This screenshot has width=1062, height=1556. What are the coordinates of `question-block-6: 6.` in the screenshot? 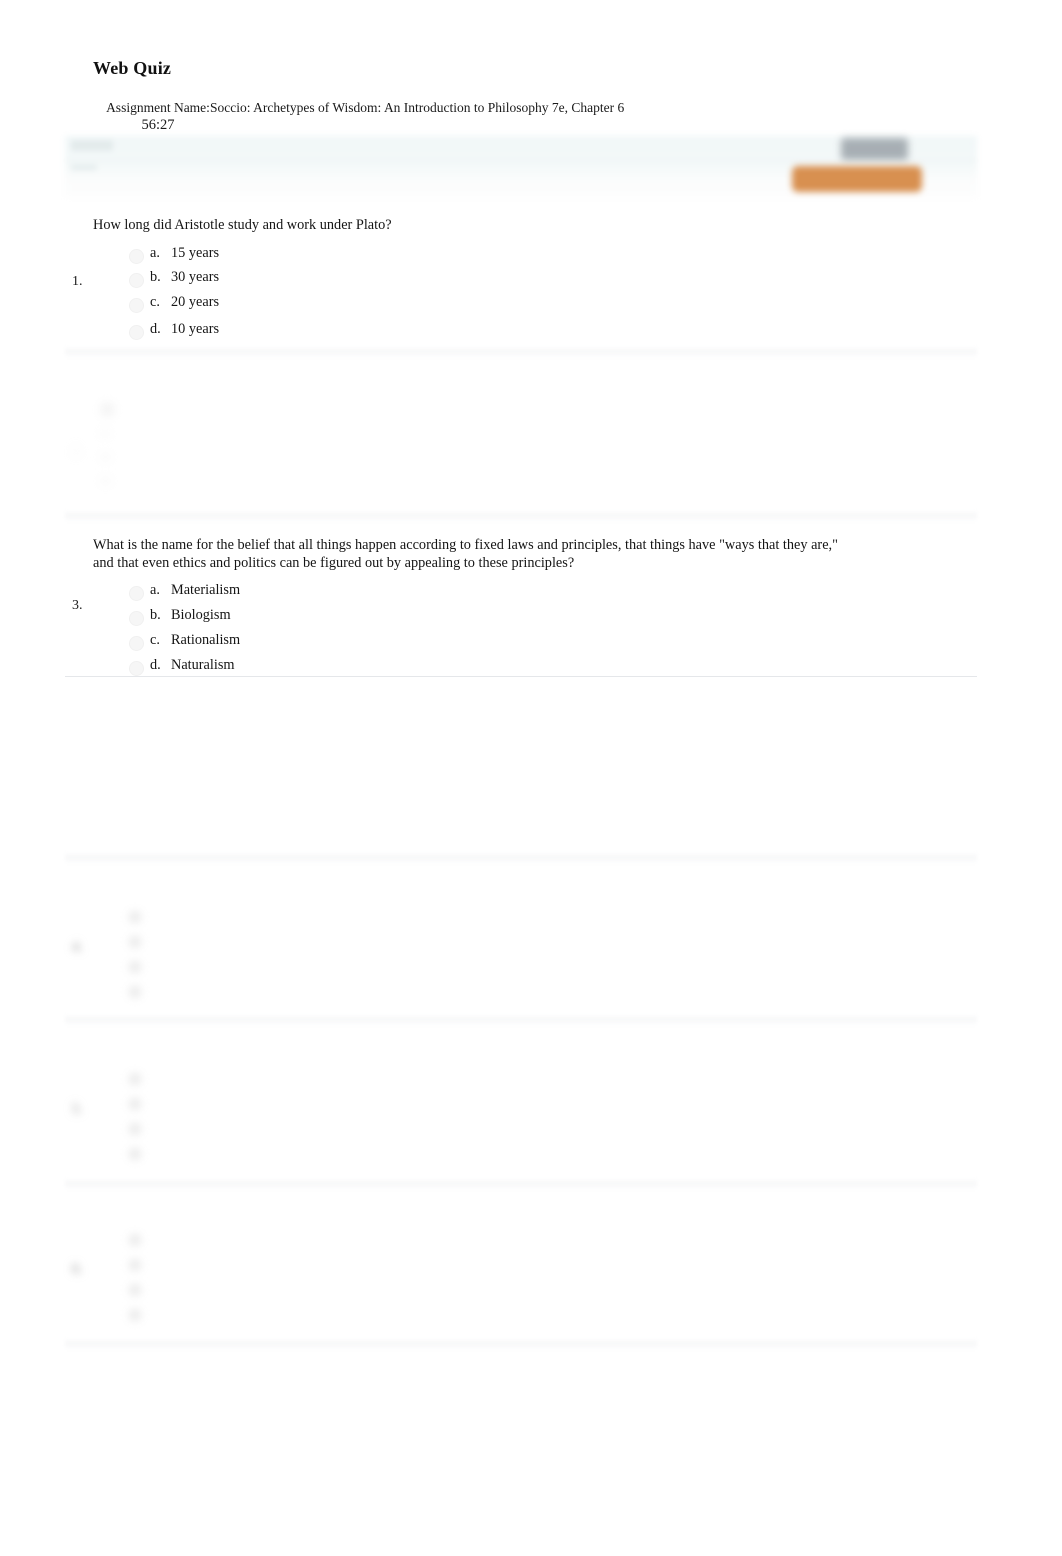 It's located at (521, 1268).